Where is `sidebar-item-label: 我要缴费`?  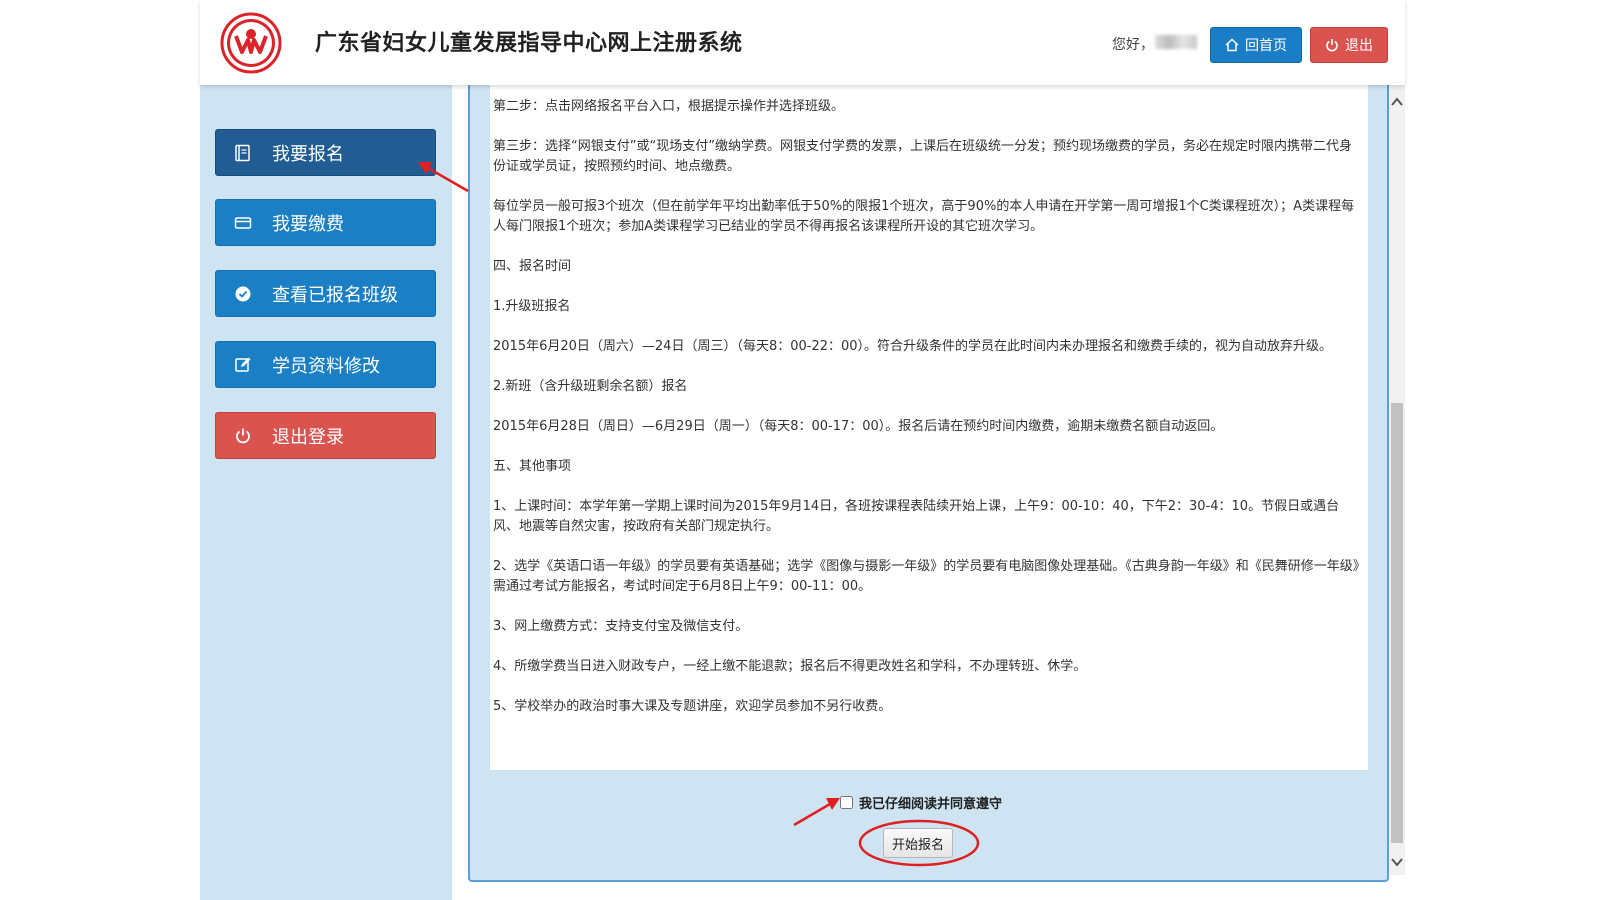
sidebar-item-label: 我要缴费 is located at coordinates (308, 224).